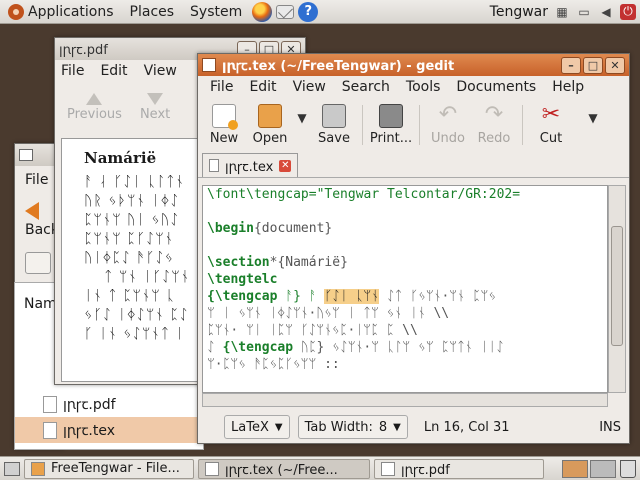 The width and height of the screenshot is (640, 480). What do you see at coordinates (113, 71) in the screenshot?
I see `pdf-menu-edit: Edit` at bounding box center [113, 71].